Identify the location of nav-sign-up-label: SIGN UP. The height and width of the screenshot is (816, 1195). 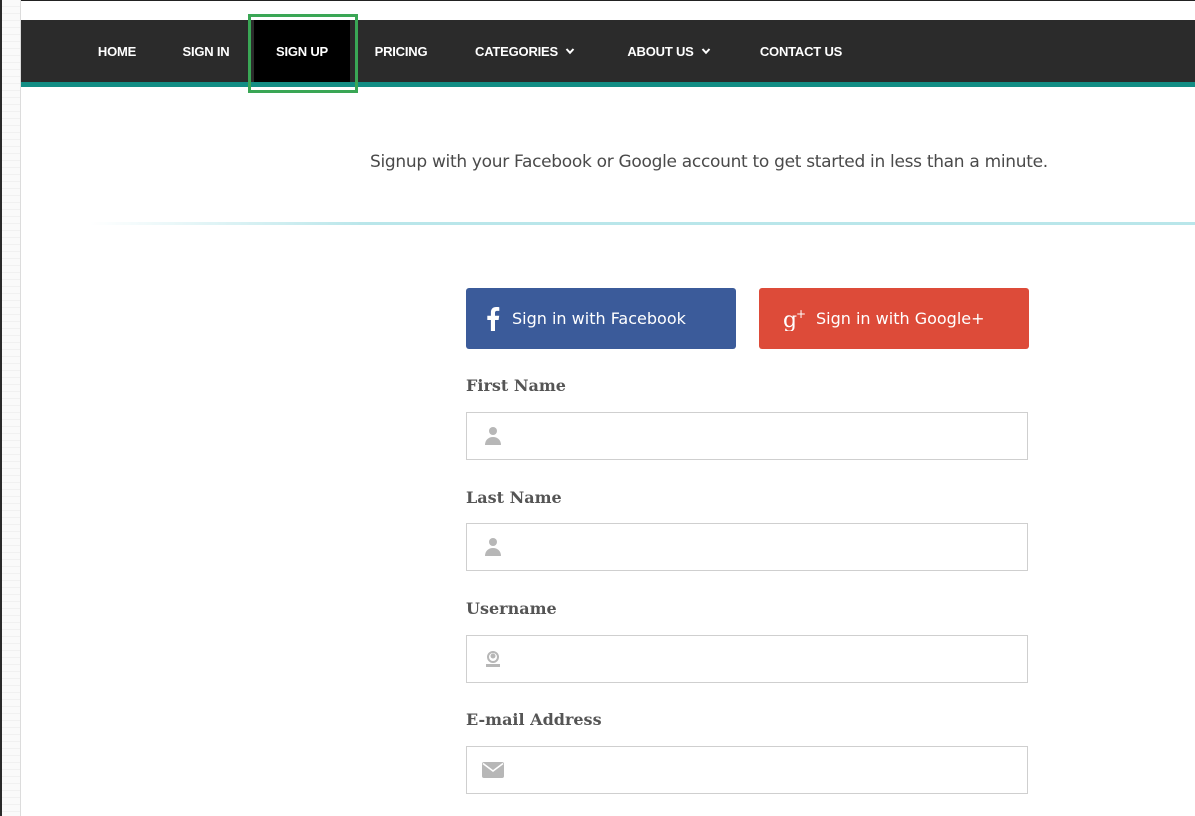
(302, 51).